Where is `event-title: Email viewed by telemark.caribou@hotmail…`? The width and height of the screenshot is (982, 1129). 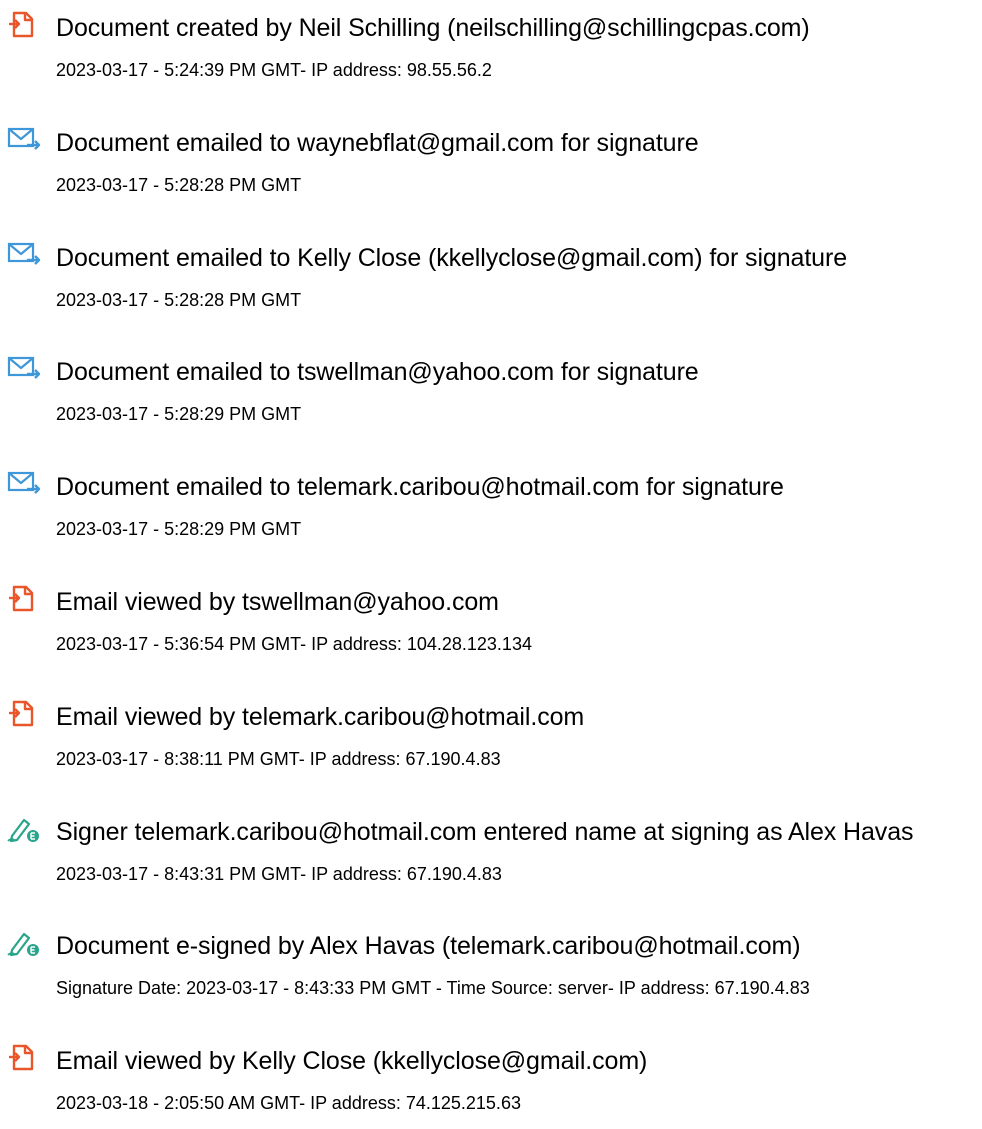 event-title: Email viewed by telemark.caribou@hotmail… is located at coordinates (320, 716).